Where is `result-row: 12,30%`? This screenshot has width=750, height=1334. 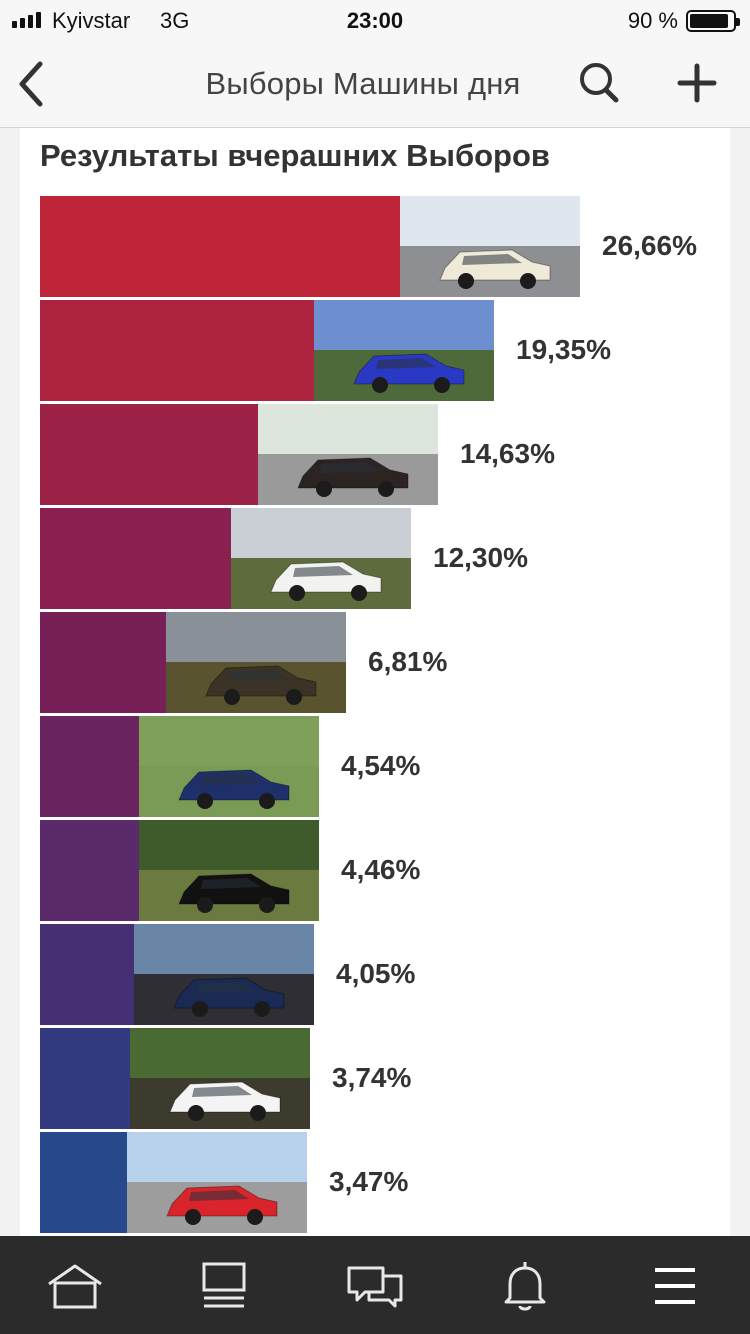 result-row: 12,30% is located at coordinates (385, 558).